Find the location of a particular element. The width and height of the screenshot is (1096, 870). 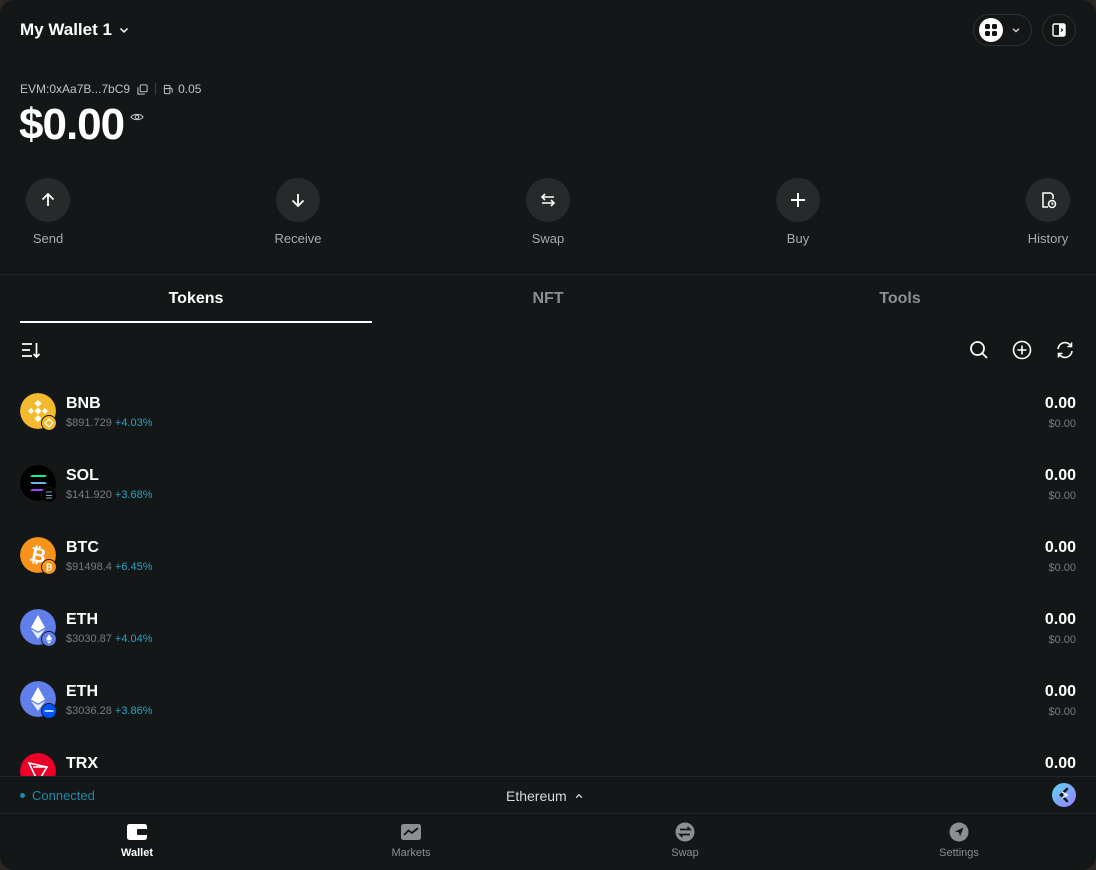

tab-tools: Tools is located at coordinates (900, 299).